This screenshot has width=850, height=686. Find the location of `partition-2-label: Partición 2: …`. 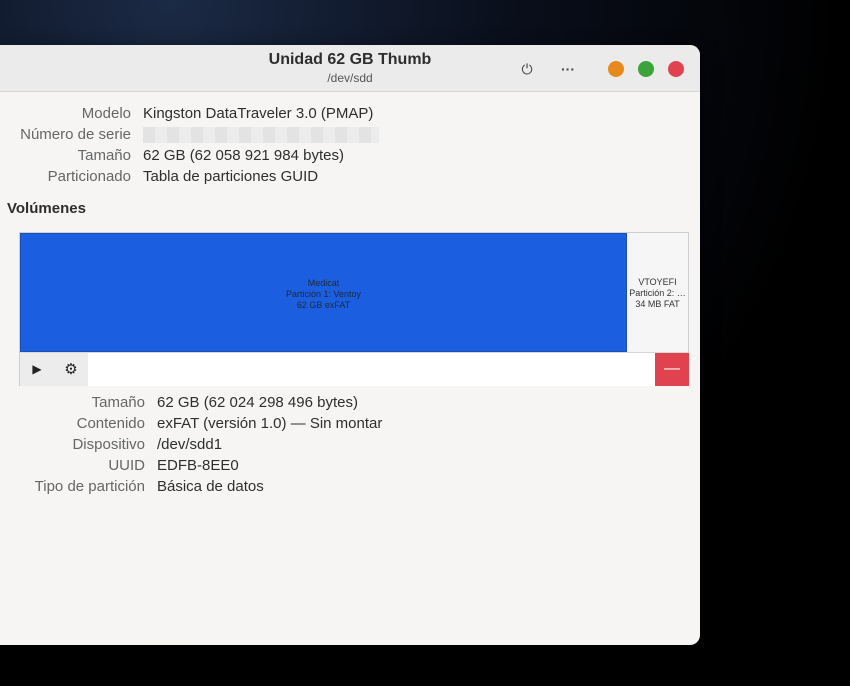

partition-2-label: Partición 2: … is located at coordinates (657, 293).